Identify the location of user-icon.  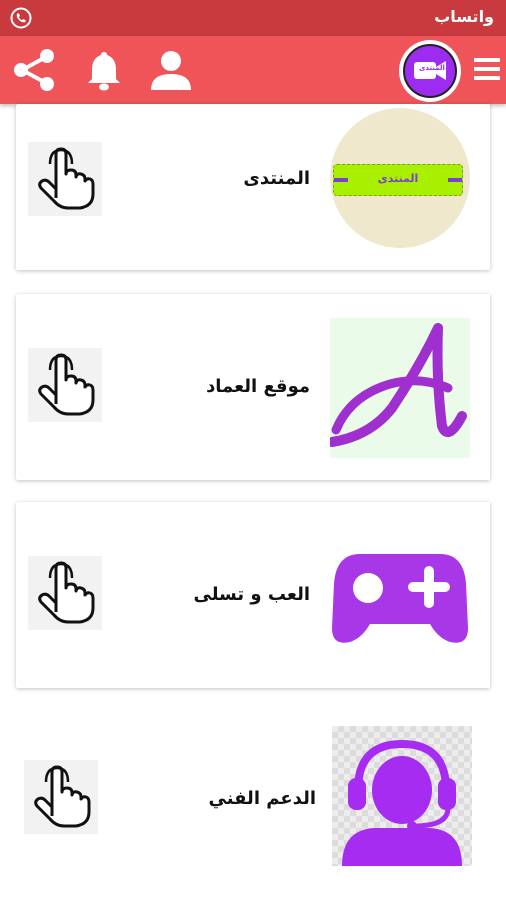
(171, 70).